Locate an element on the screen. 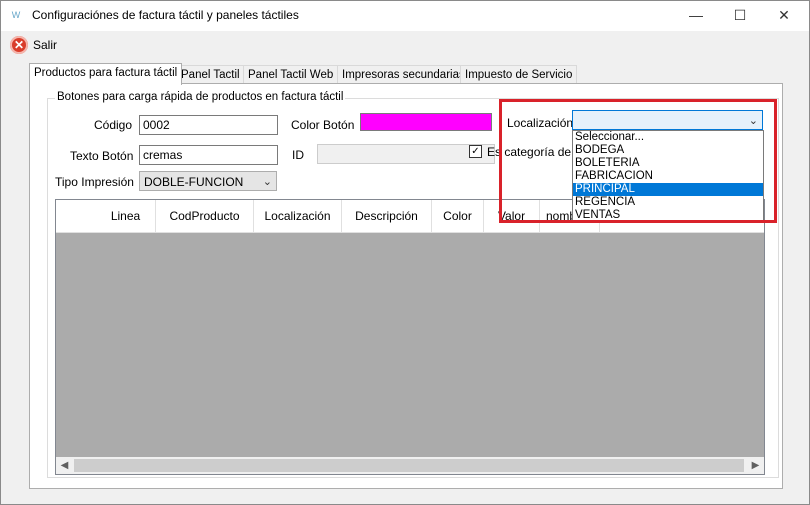  scrollbar-thumb is located at coordinates (409, 465).